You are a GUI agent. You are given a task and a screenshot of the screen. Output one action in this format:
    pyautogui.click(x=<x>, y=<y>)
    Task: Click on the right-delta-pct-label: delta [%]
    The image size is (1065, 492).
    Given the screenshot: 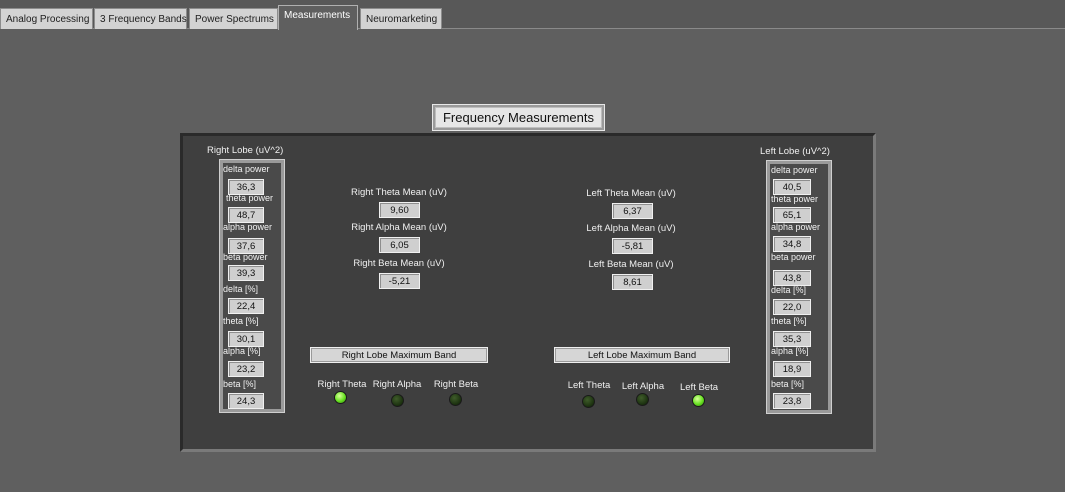 What is the action you would take?
    pyautogui.click(x=241, y=289)
    